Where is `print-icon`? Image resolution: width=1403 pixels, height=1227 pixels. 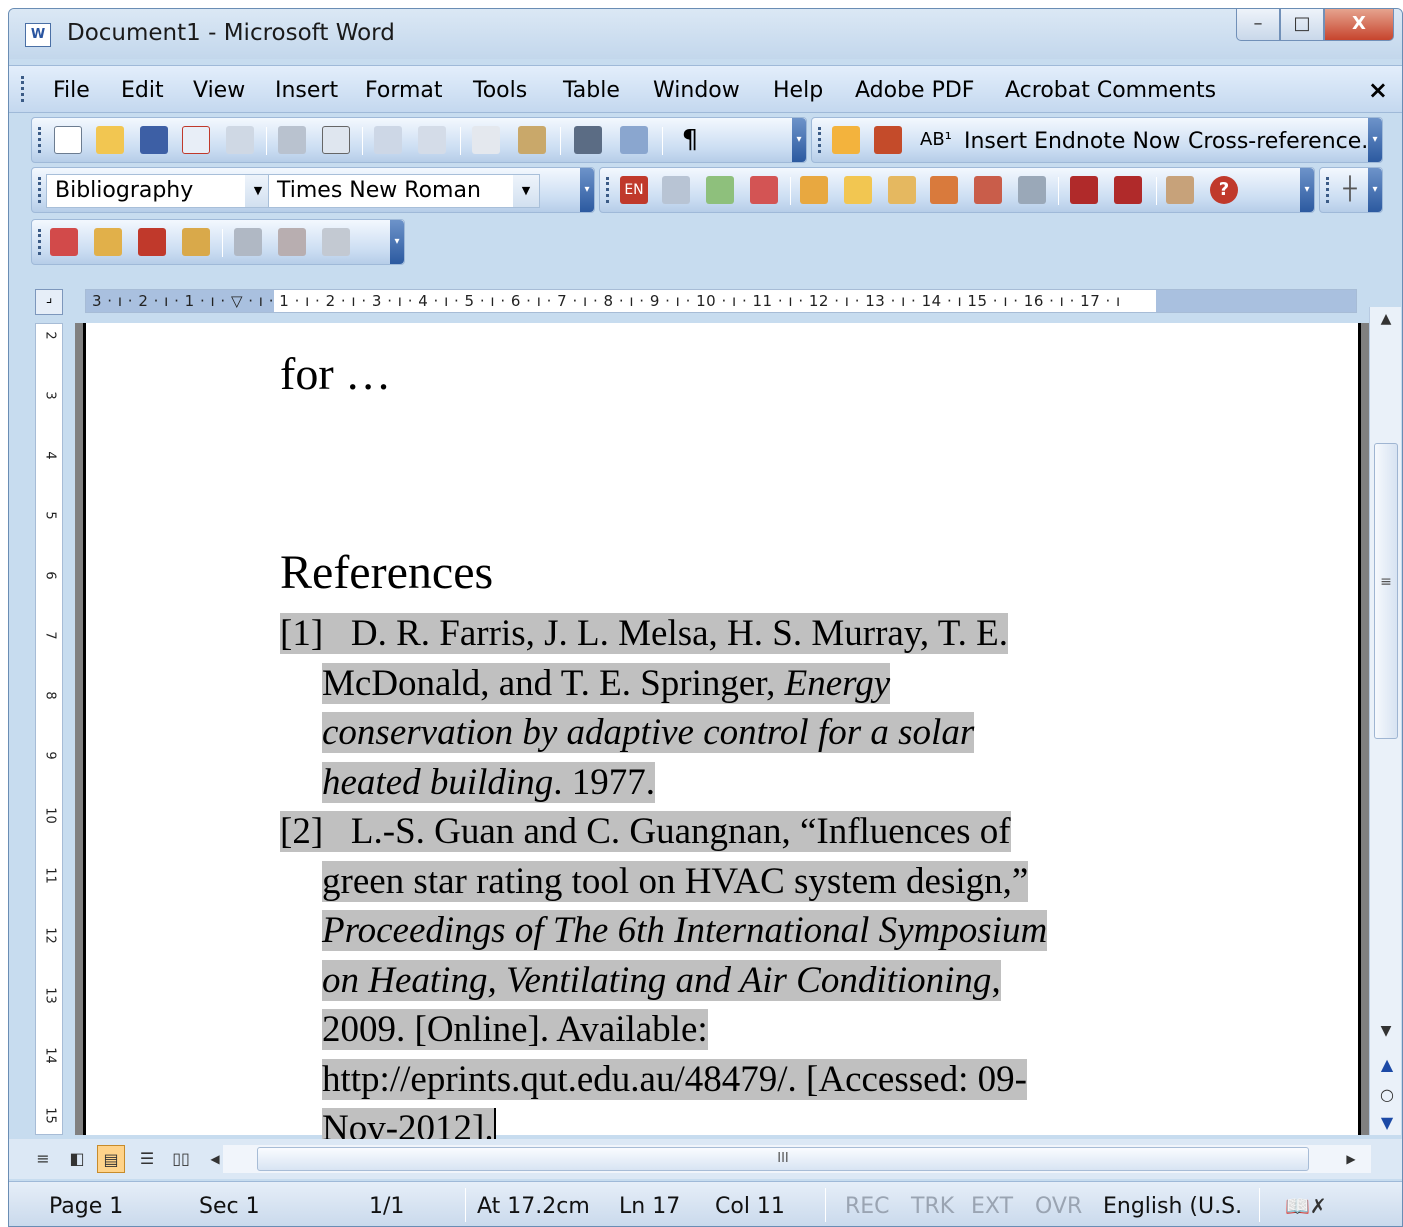
print-icon is located at coordinates (292, 140).